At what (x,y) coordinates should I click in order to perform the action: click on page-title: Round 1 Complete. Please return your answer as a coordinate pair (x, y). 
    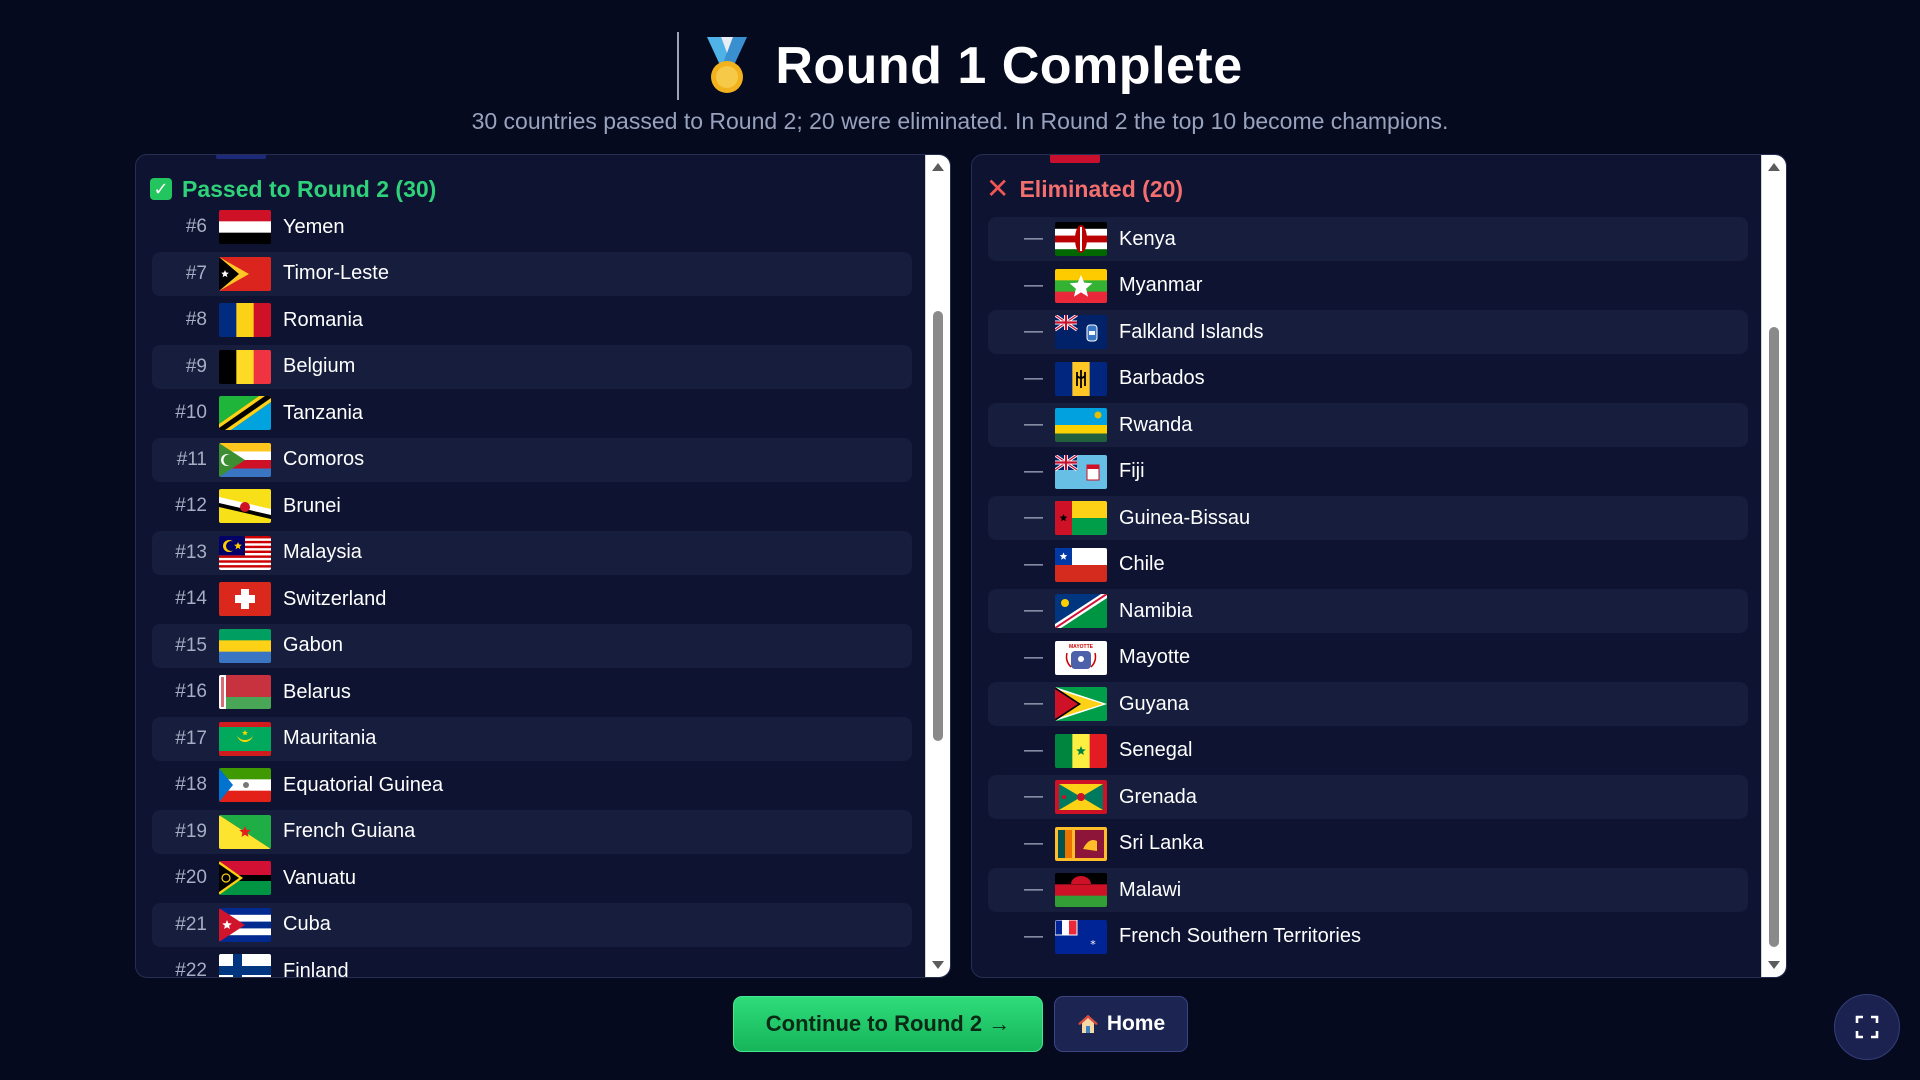
    Looking at the image, I should click on (1009, 66).